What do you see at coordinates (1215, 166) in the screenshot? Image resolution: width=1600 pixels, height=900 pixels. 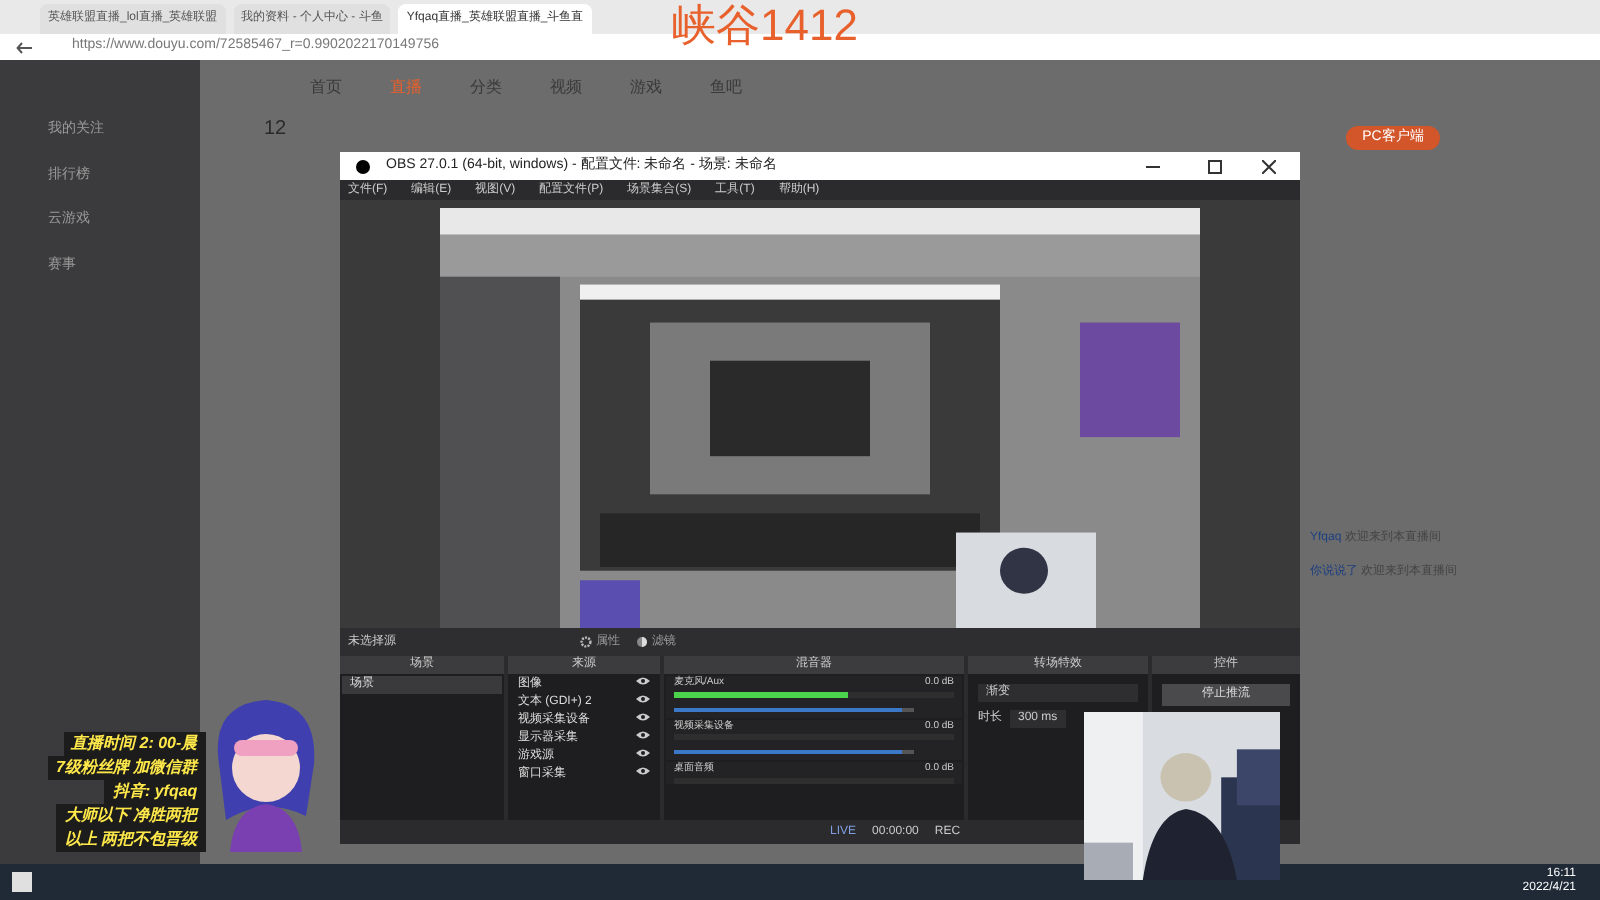 I see `maximize-icon` at bounding box center [1215, 166].